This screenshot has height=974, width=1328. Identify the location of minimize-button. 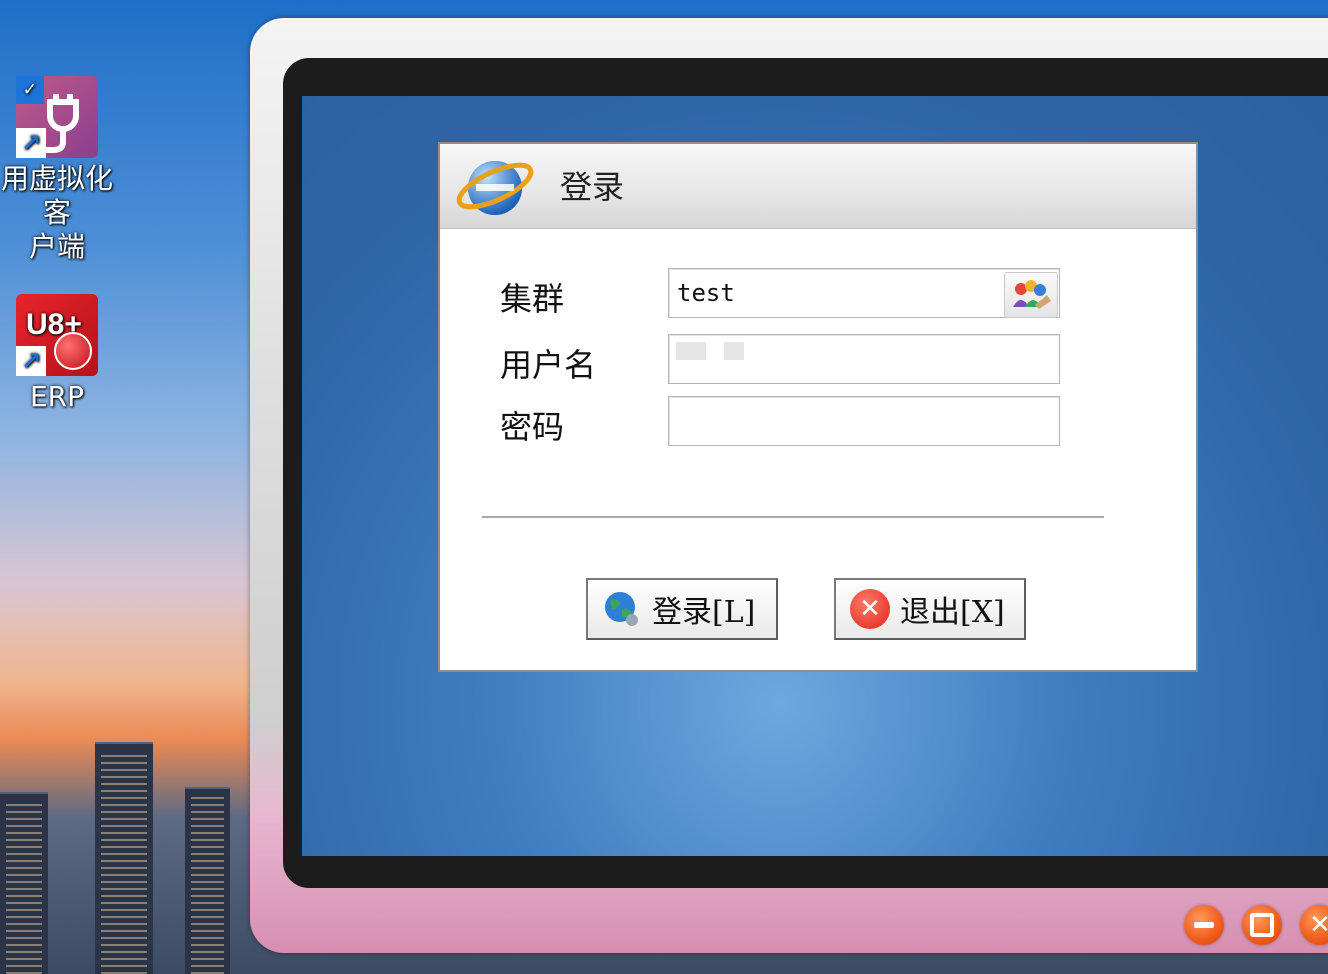
(1204, 925).